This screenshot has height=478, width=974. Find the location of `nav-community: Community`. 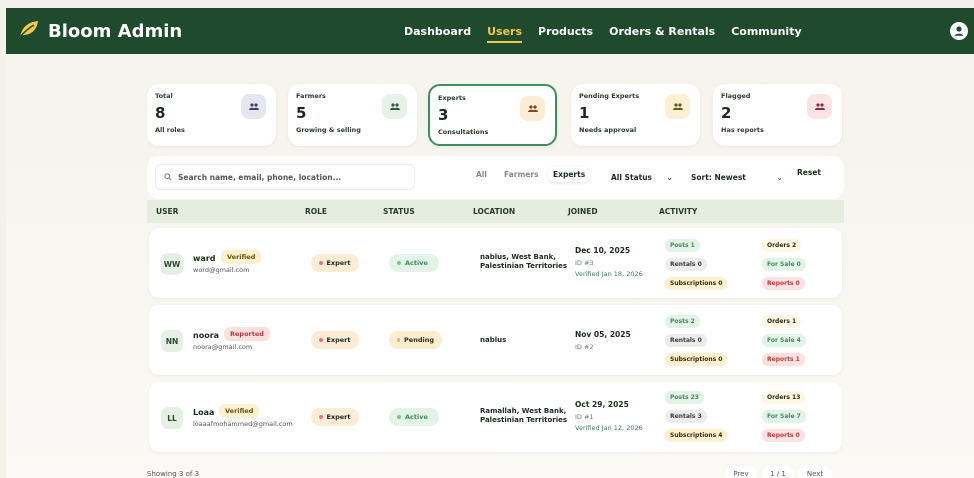

nav-community: Community is located at coordinates (766, 31).